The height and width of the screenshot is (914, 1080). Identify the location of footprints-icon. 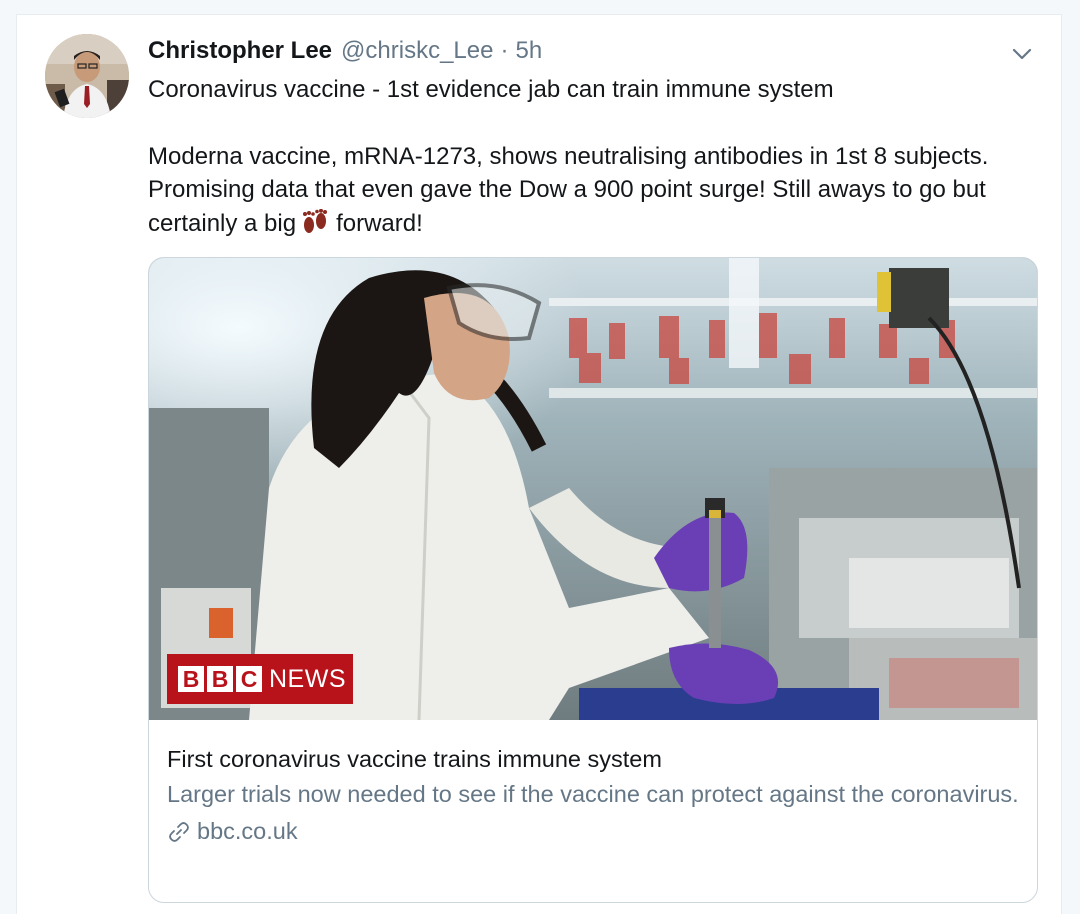
(315, 226).